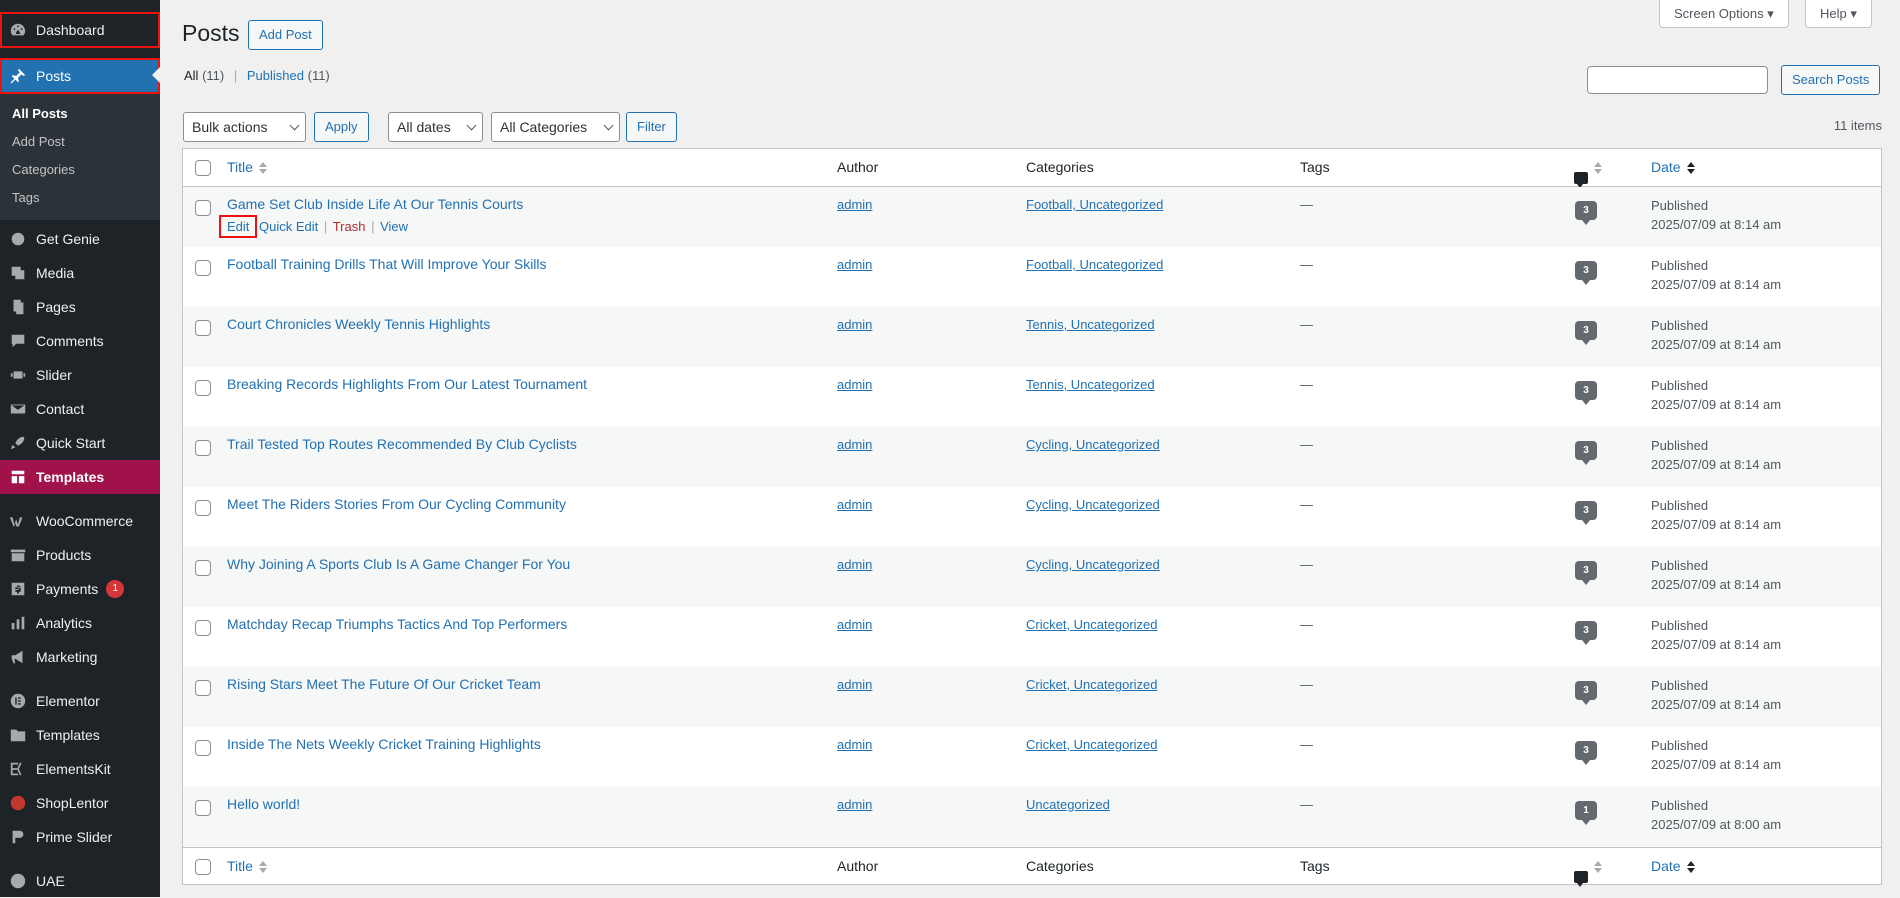  What do you see at coordinates (240, 866) in the screenshot?
I see `col-title-footer-link: Title` at bounding box center [240, 866].